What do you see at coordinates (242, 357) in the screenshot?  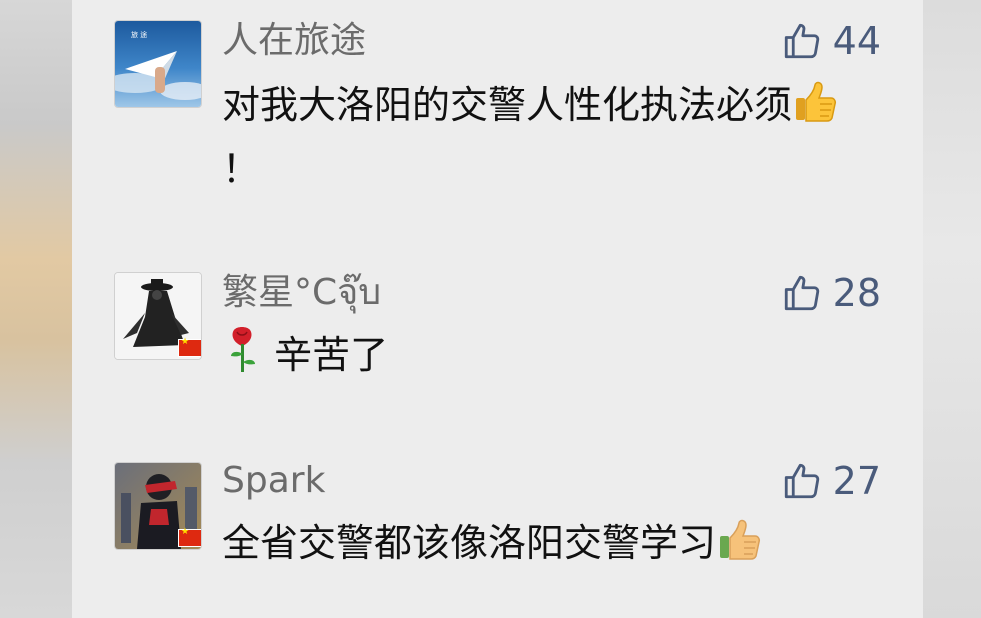 I see `rose-emoji-icon` at bounding box center [242, 357].